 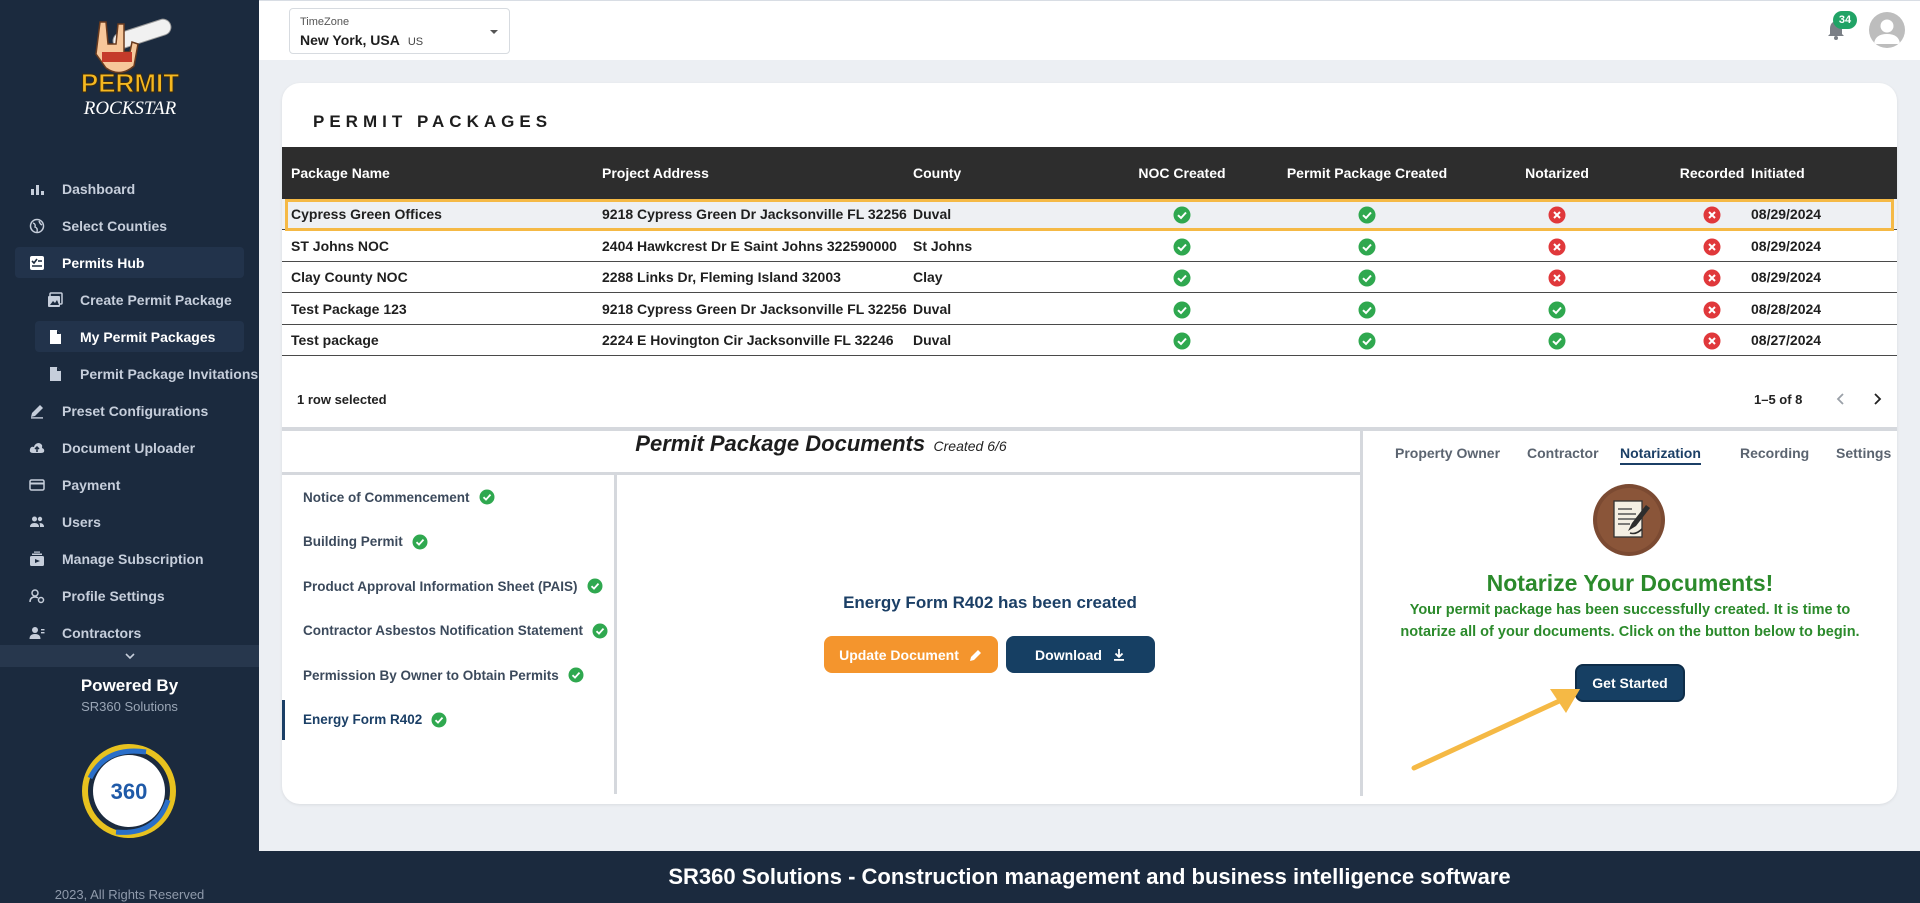 I want to click on tab-contractor: Contractor, so click(x=1563, y=453).